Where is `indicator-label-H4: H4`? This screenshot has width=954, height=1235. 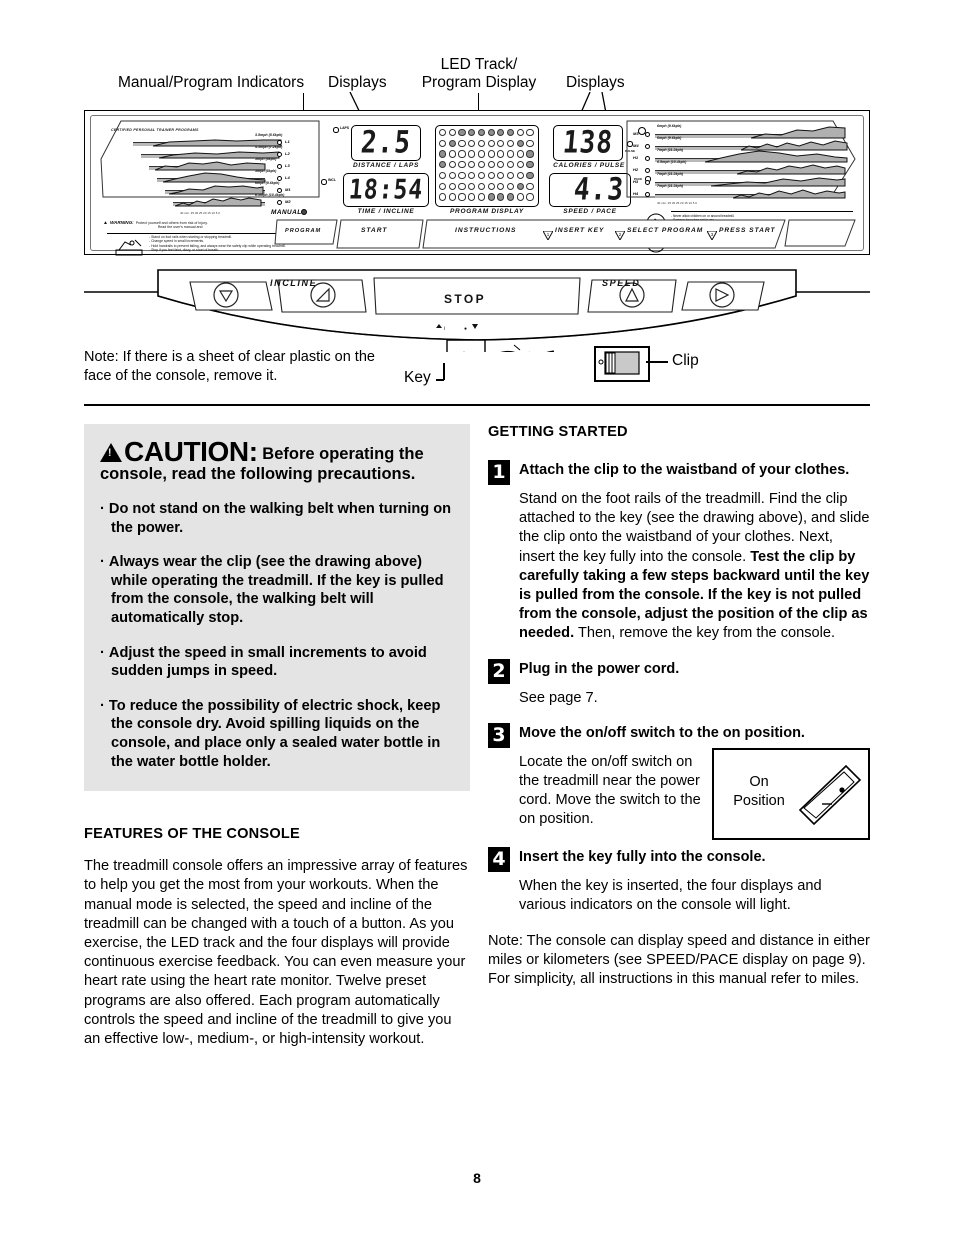
indicator-label-H4: H4 is located at coordinates (636, 193).